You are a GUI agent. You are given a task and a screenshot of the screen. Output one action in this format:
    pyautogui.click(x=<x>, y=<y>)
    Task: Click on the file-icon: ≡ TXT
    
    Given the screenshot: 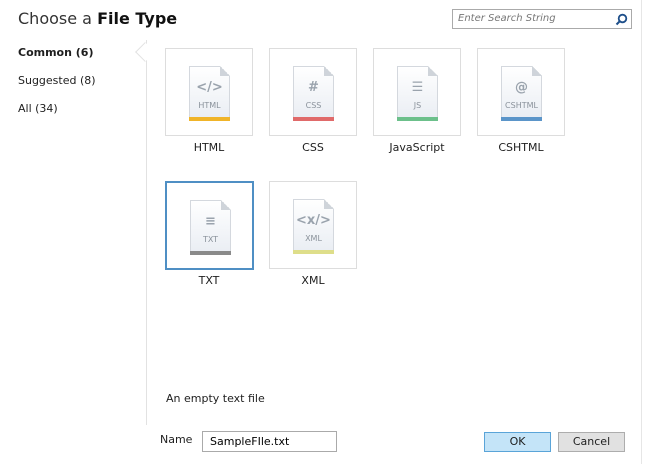 What is the action you would take?
    pyautogui.click(x=210, y=227)
    